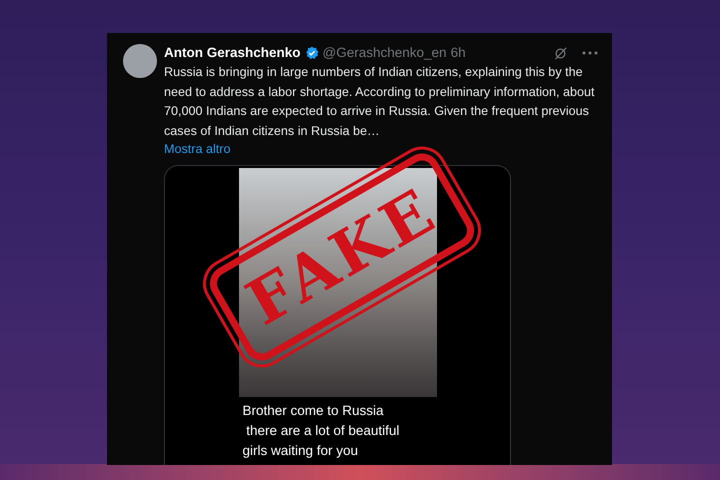 This screenshot has height=480, width=720. Describe the element at coordinates (384, 53) in the screenshot. I see `author-handle: @Gerashchenko_en` at that location.